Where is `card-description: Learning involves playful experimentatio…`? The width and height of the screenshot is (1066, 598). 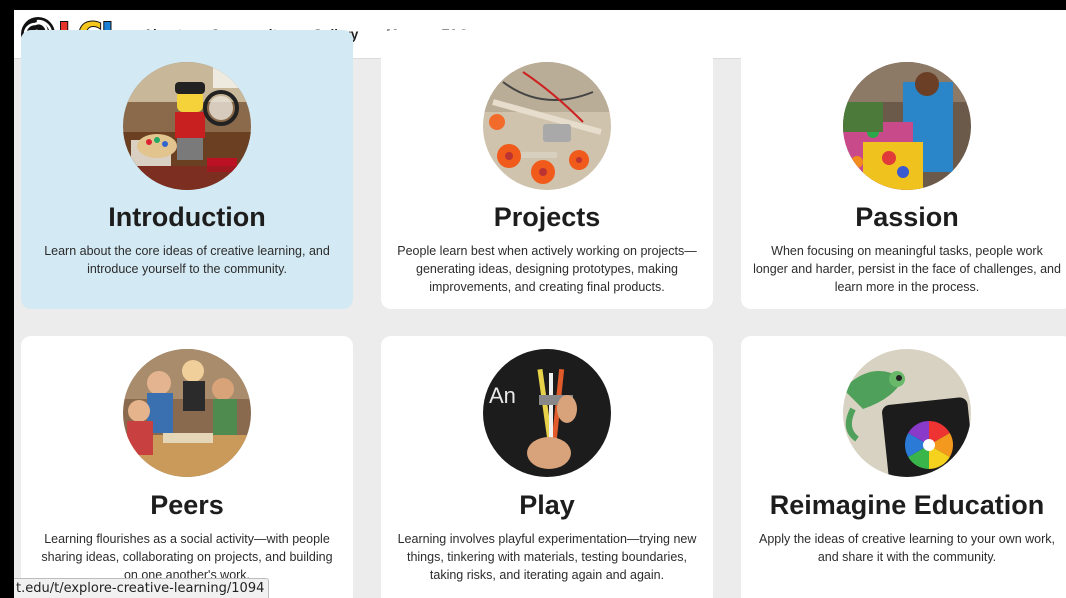 card-description: Learning involves playful experimentatio… is located at coordinates (547, 557).